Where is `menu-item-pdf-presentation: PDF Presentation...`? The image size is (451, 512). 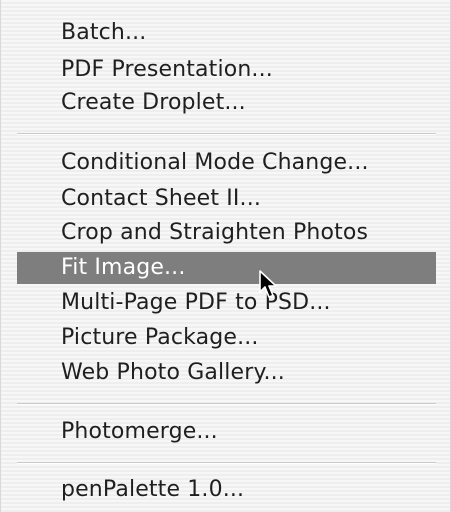 menu-item-pdf-presentation: PDF Presentation... is located at coordinates (226, 70).